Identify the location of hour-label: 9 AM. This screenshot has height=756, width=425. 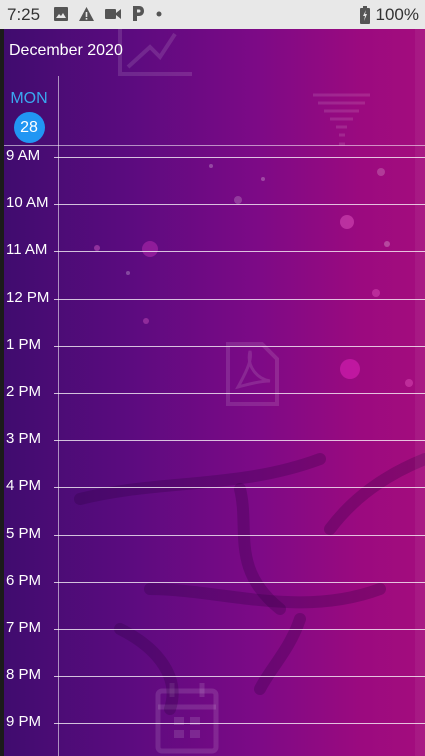
(23, 155).